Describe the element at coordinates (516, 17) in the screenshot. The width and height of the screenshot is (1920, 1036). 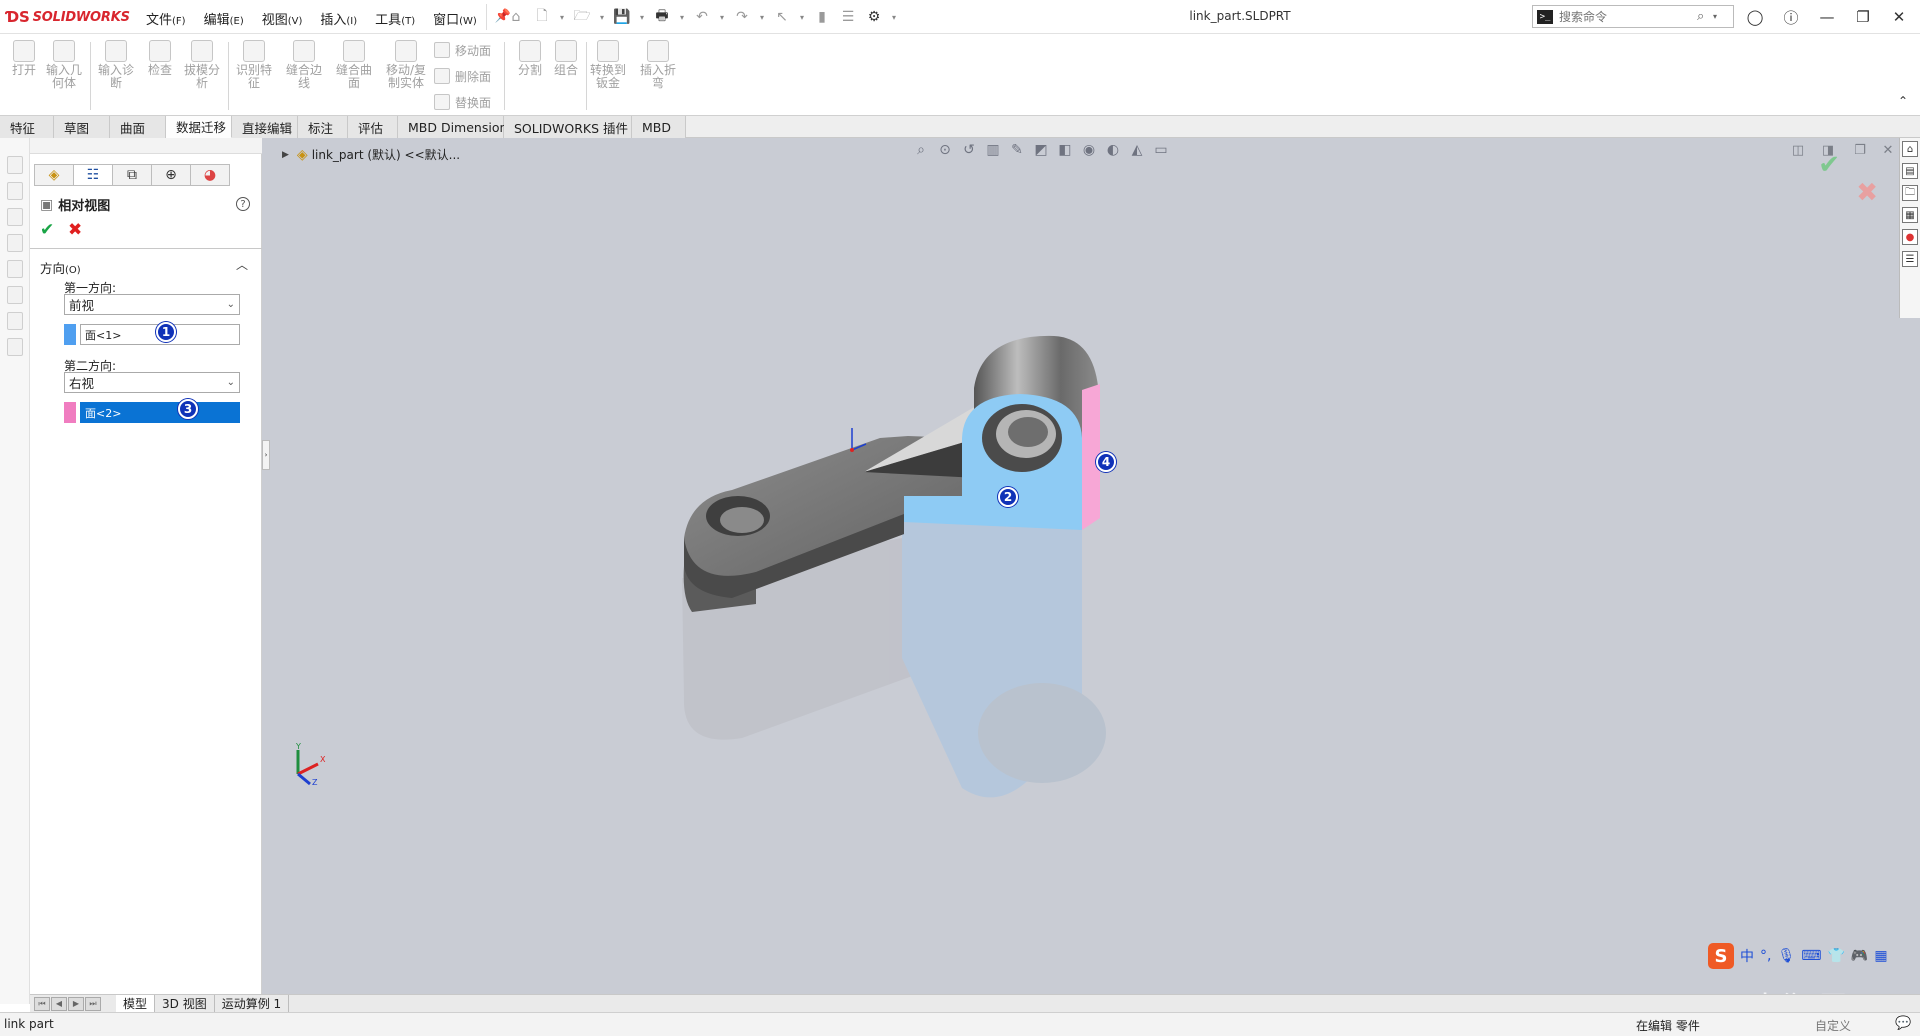
I see `home-icon: ⌂` at that location.